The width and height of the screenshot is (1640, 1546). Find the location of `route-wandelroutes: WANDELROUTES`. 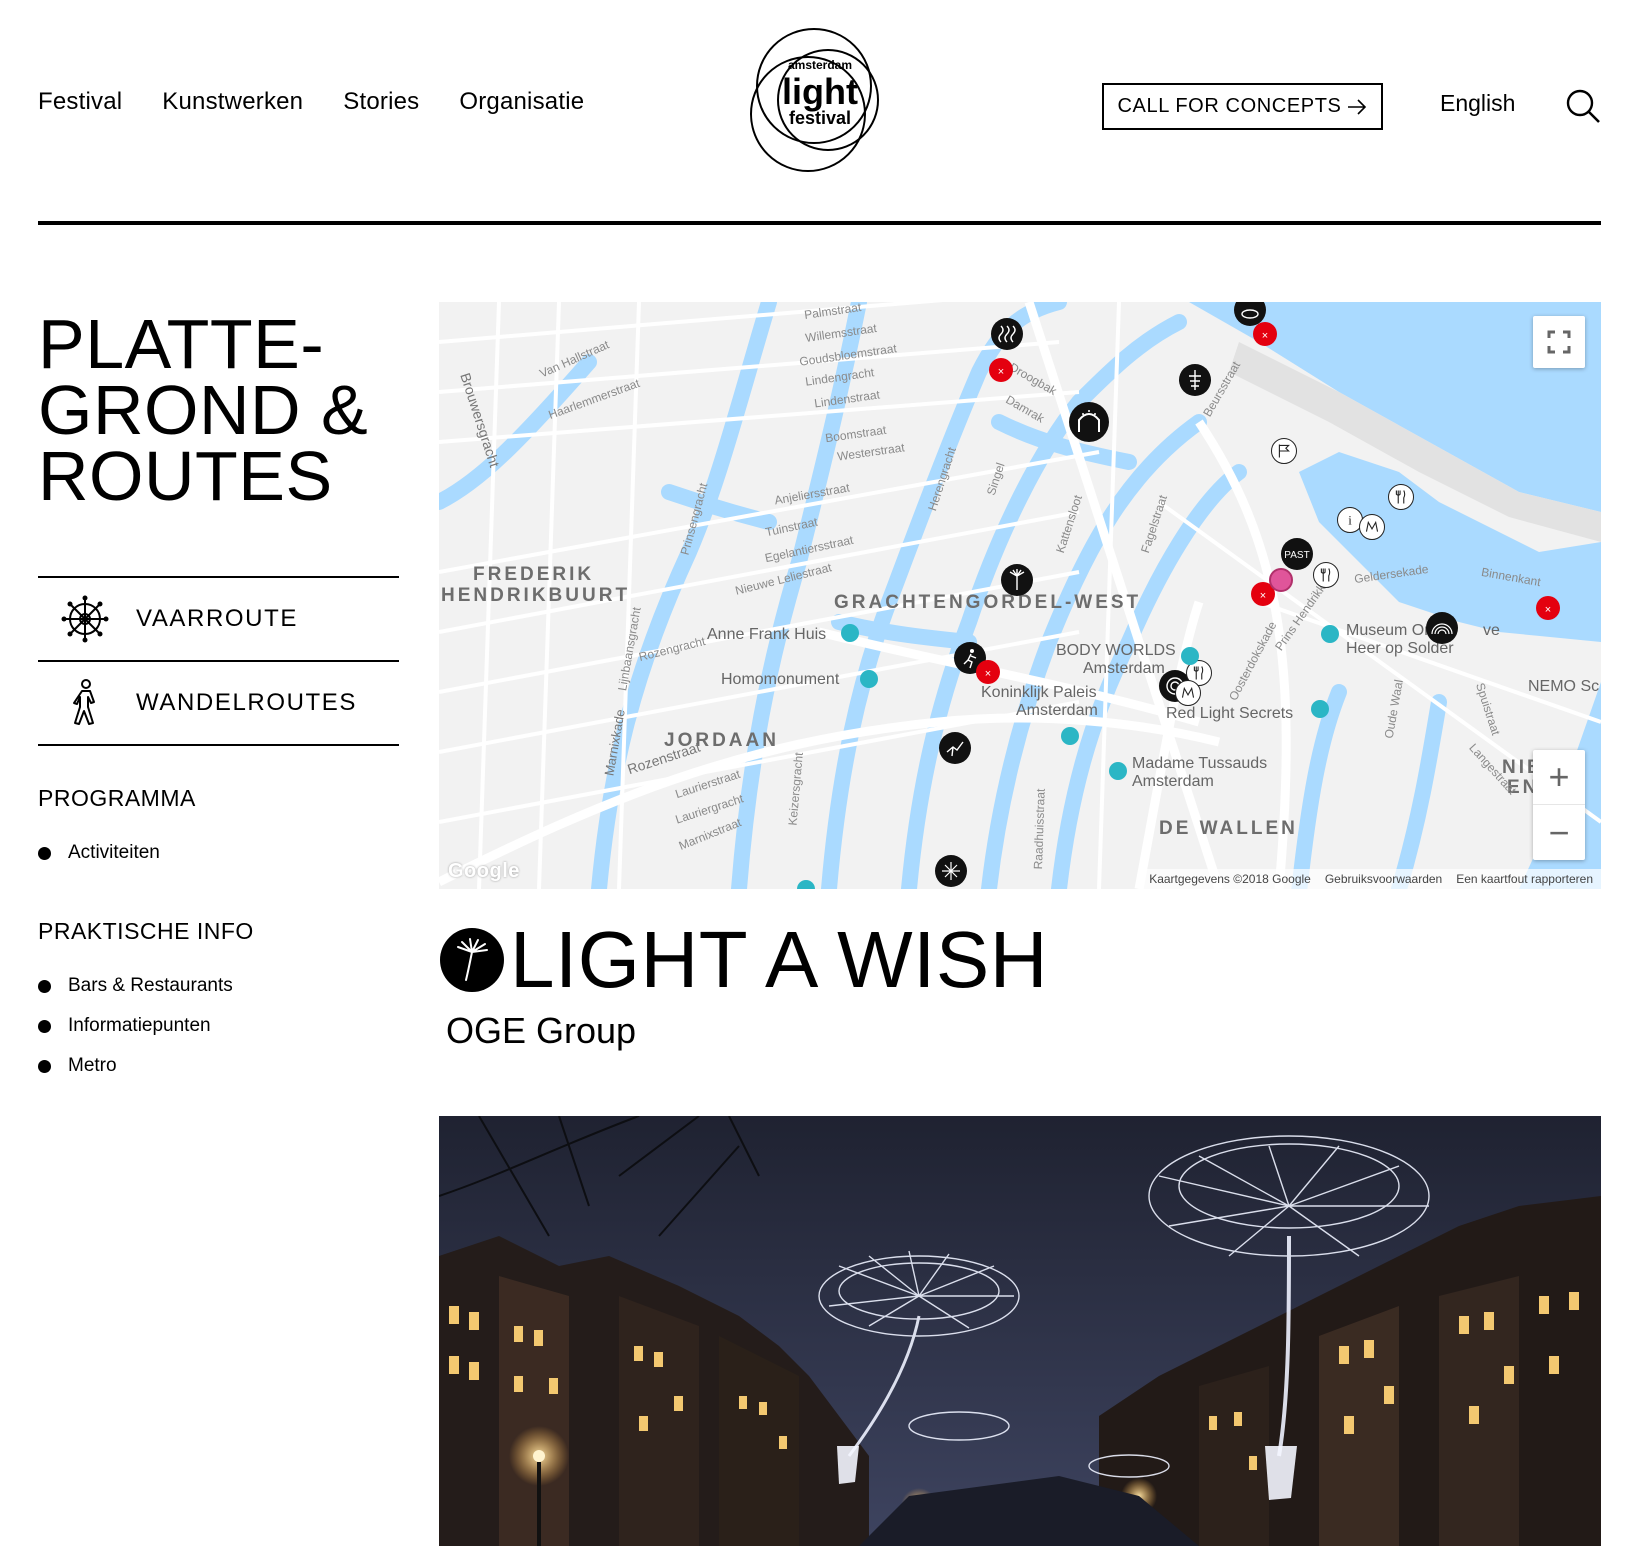

route-wandelroutes: WANDELROUTES is located at coordinates (218, 704).